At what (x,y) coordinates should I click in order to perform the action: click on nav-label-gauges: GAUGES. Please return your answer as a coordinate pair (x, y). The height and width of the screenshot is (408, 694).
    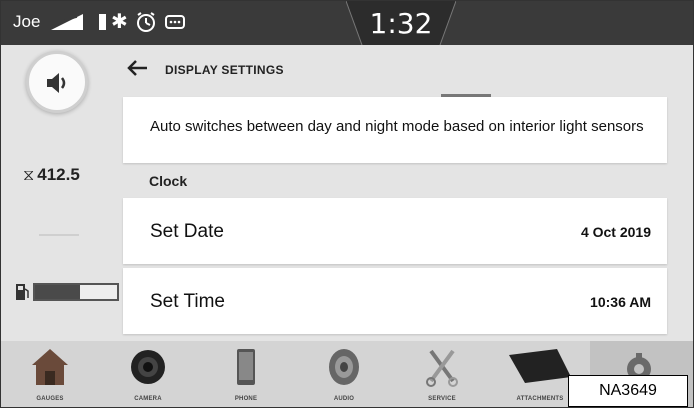
    Looking at the image, I should click on (50, 399).